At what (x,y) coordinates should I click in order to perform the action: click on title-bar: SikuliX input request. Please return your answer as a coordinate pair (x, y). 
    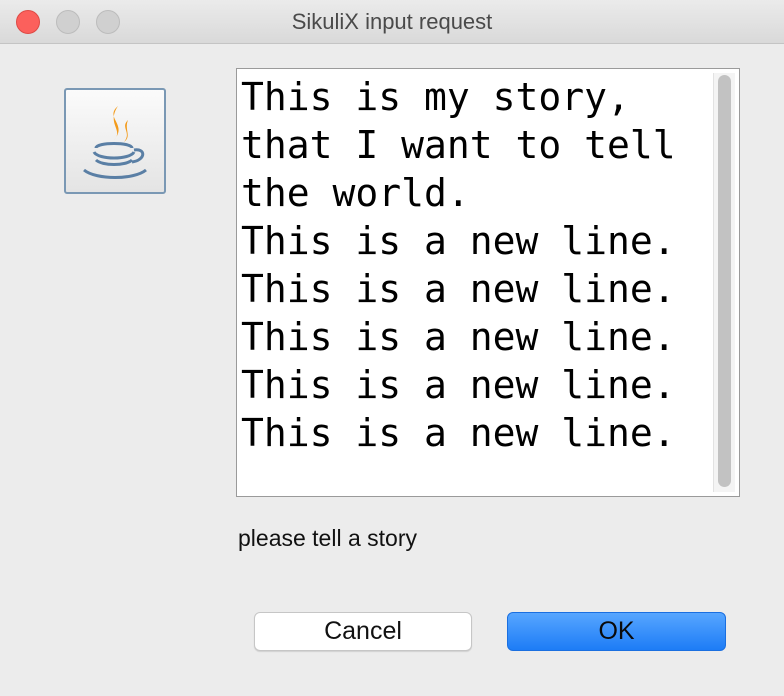
    Looking at the image, I should click on (392, 22).